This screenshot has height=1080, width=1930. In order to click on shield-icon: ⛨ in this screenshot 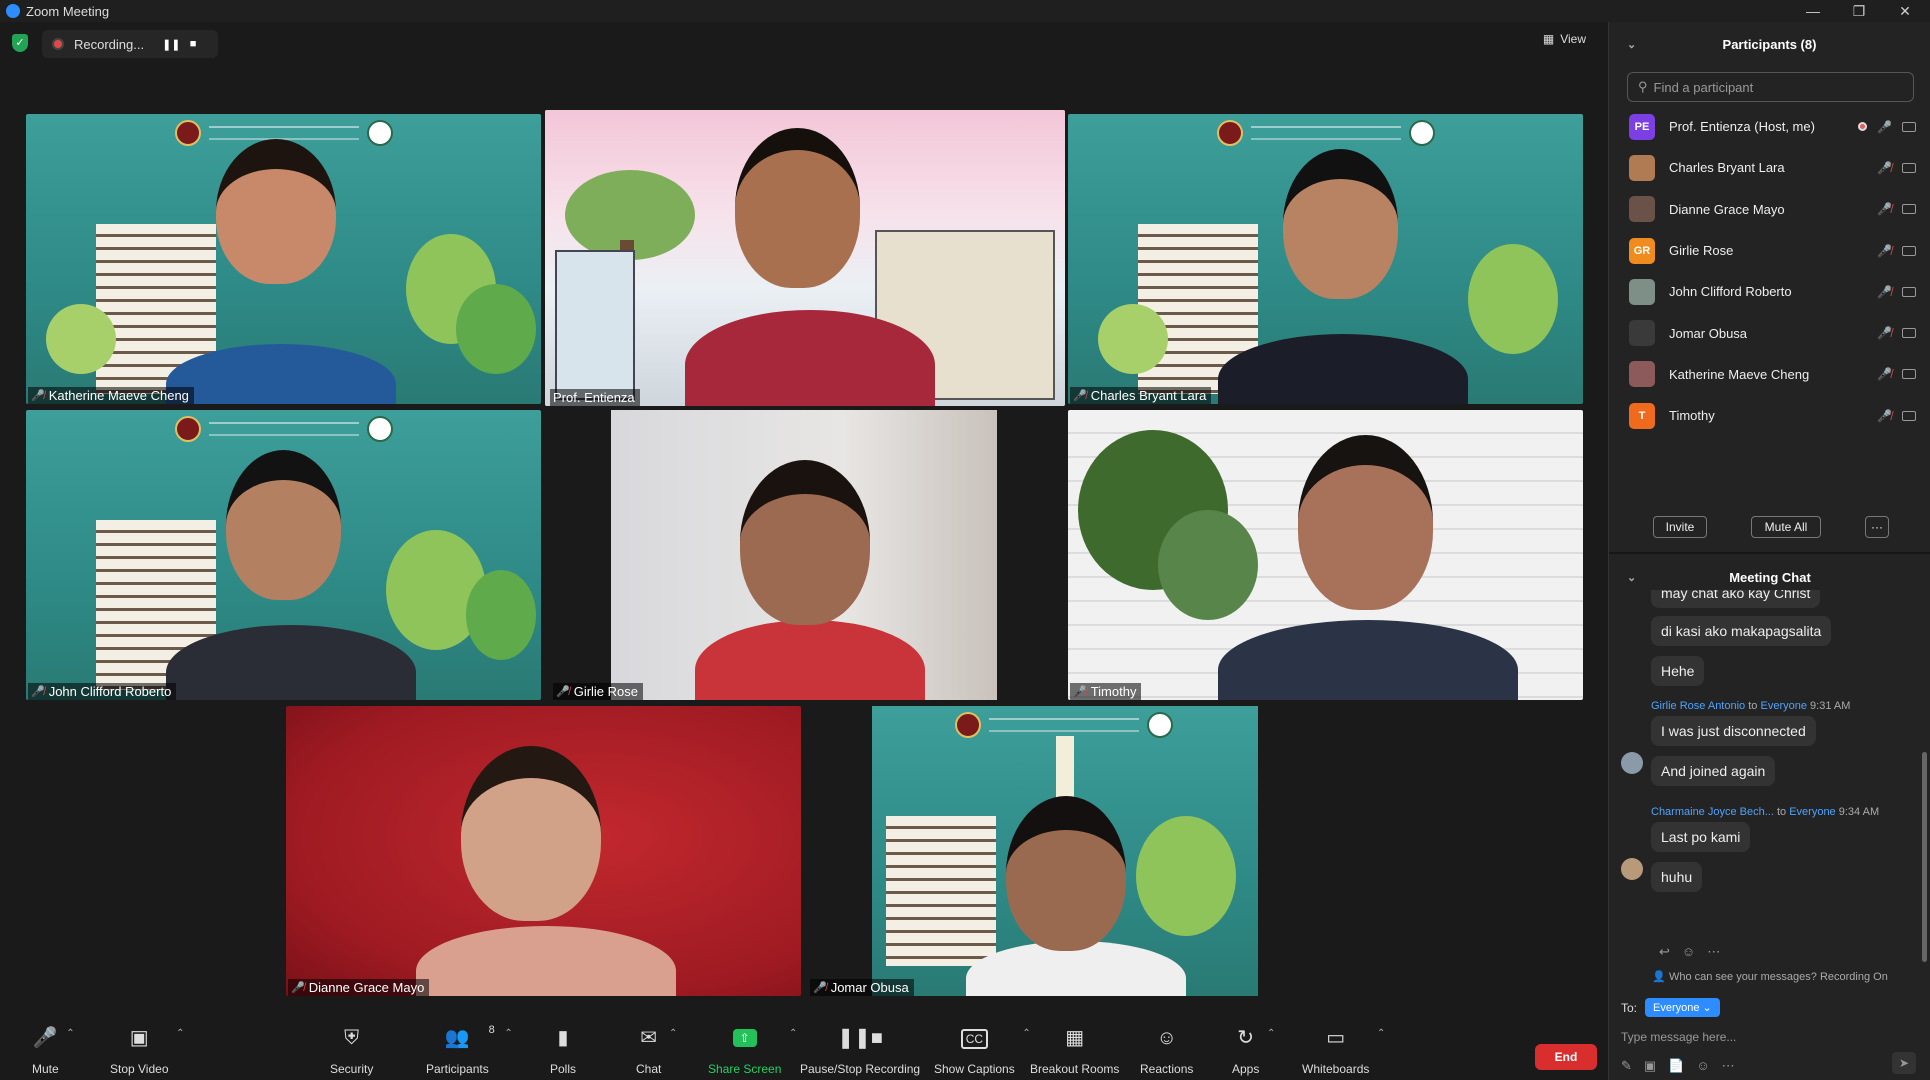, I will do `click(352, 1038)`.